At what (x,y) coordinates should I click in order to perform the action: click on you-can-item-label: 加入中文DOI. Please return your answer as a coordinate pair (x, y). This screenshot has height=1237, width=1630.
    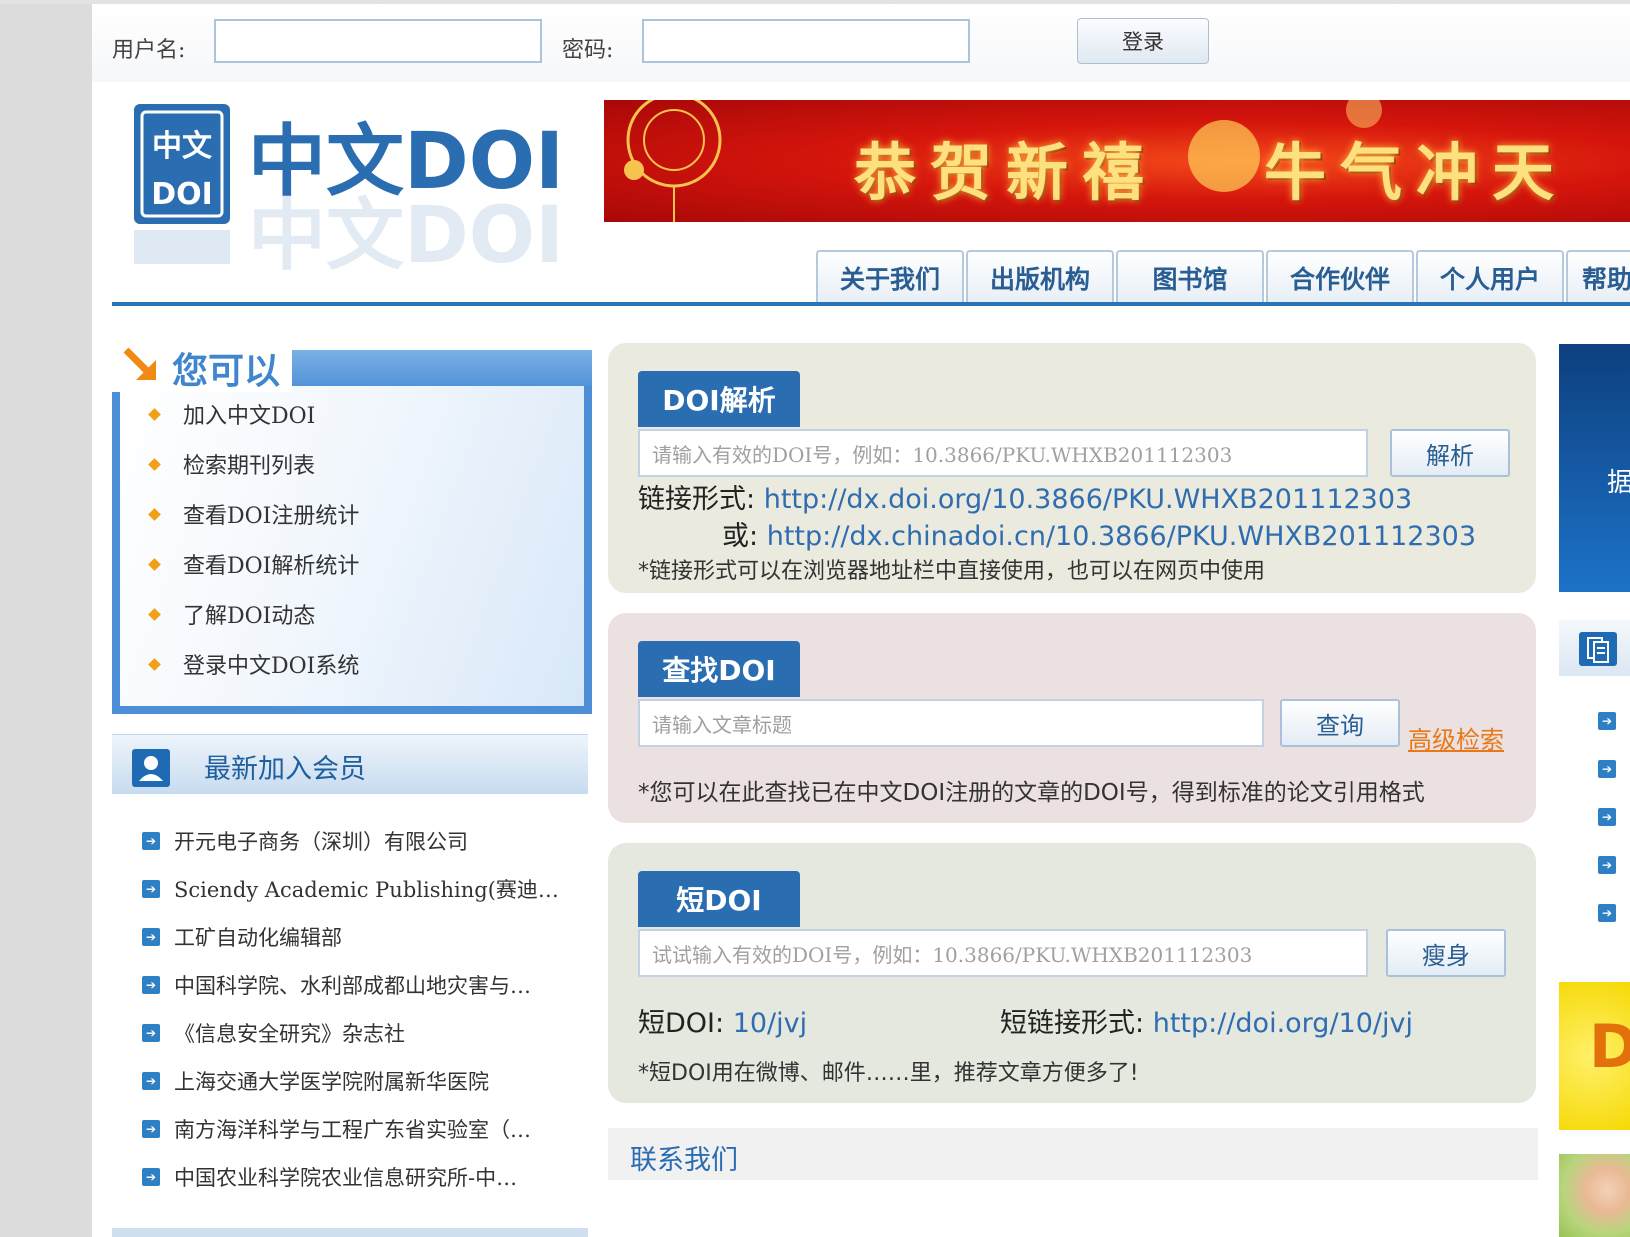
    Looking at the image, I should click on (249, 414).